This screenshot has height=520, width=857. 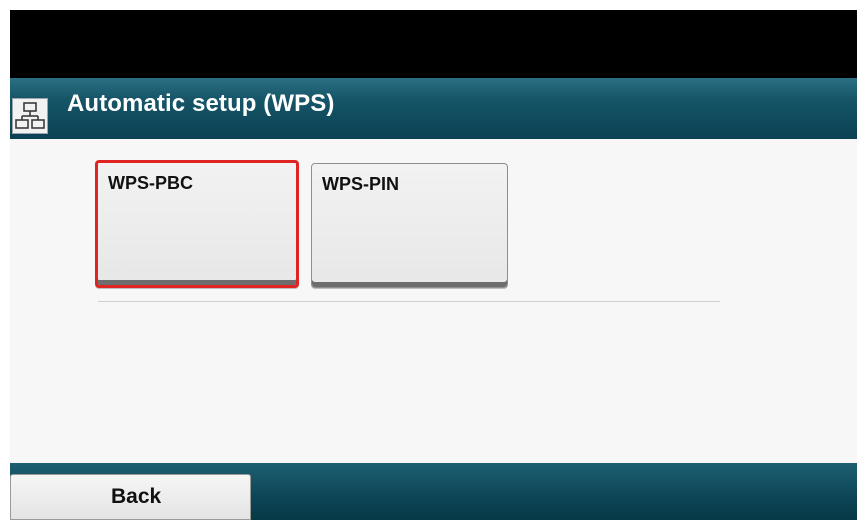 I want to click on back-button-label: Back, so click(x=136, y=496).